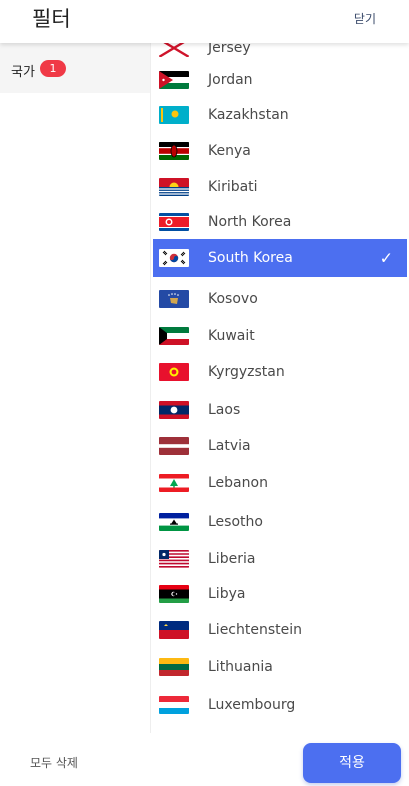 Image resolution: width=409 pixels, height=786 pixels. I want to click on sidebar-item-label: 국가, so click(23, 72).